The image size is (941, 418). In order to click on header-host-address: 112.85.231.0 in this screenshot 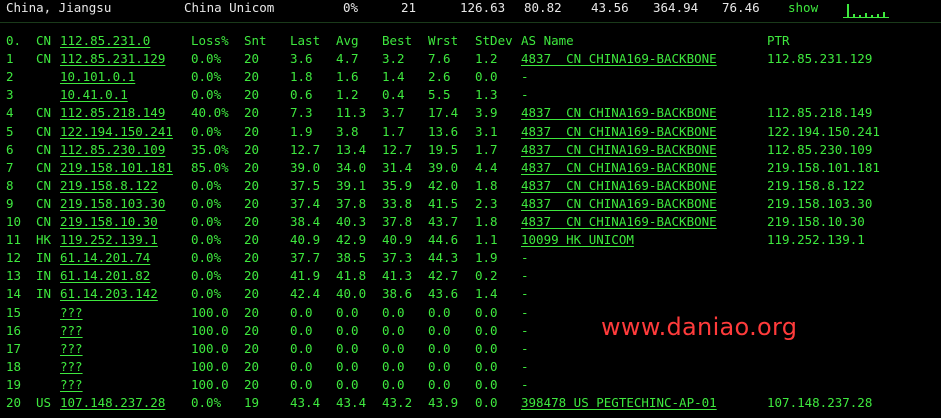, I will do `click(105, 40)`.